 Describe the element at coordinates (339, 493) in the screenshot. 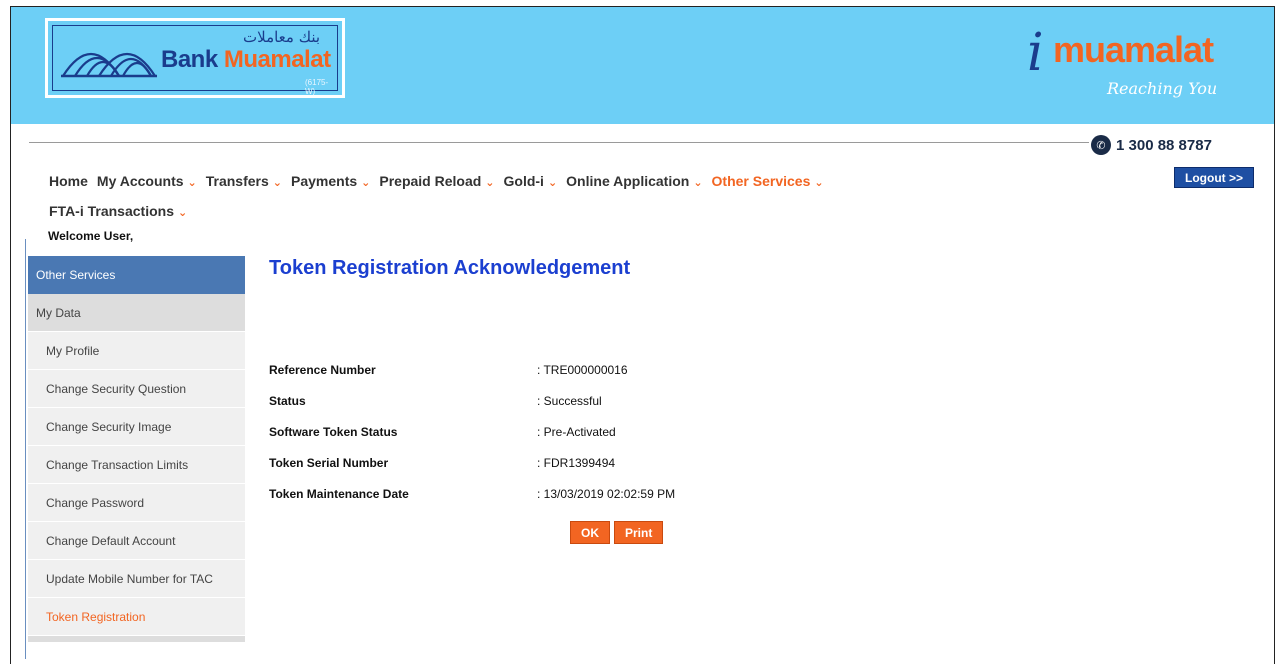

I see `detail-label: Token Maintenance Date` at that location.